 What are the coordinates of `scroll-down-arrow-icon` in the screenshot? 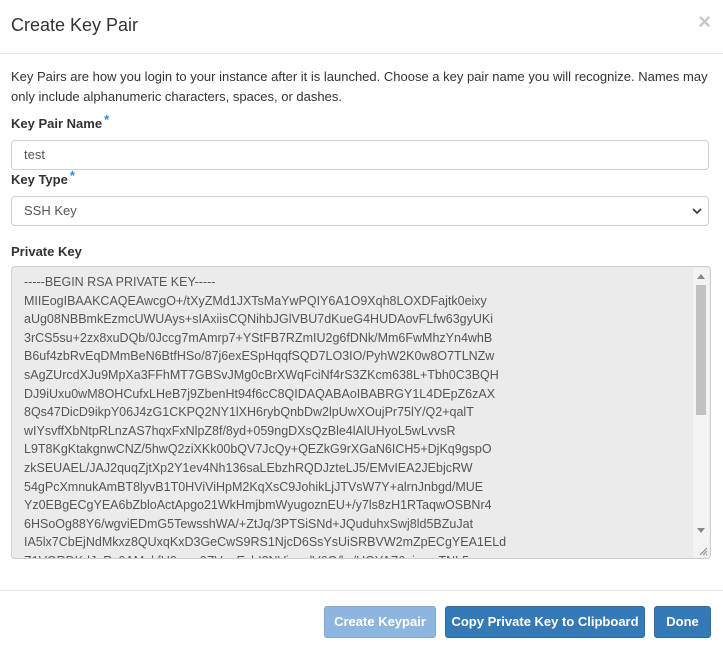 It's located at (701, 530).